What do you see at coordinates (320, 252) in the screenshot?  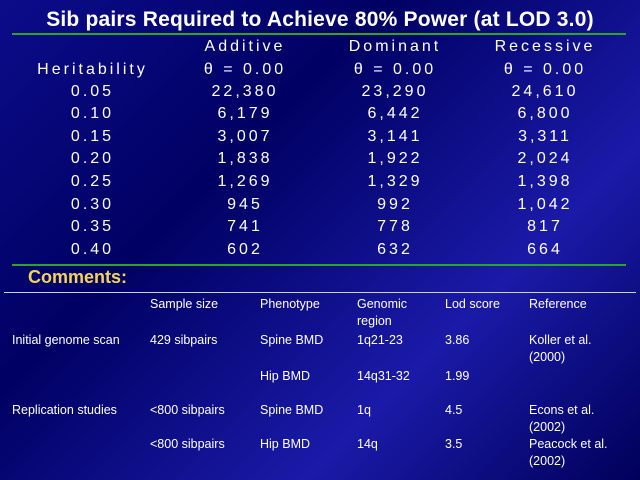 I see `table-row: 0.40 602 632 664` at bounding box center [320, 252].